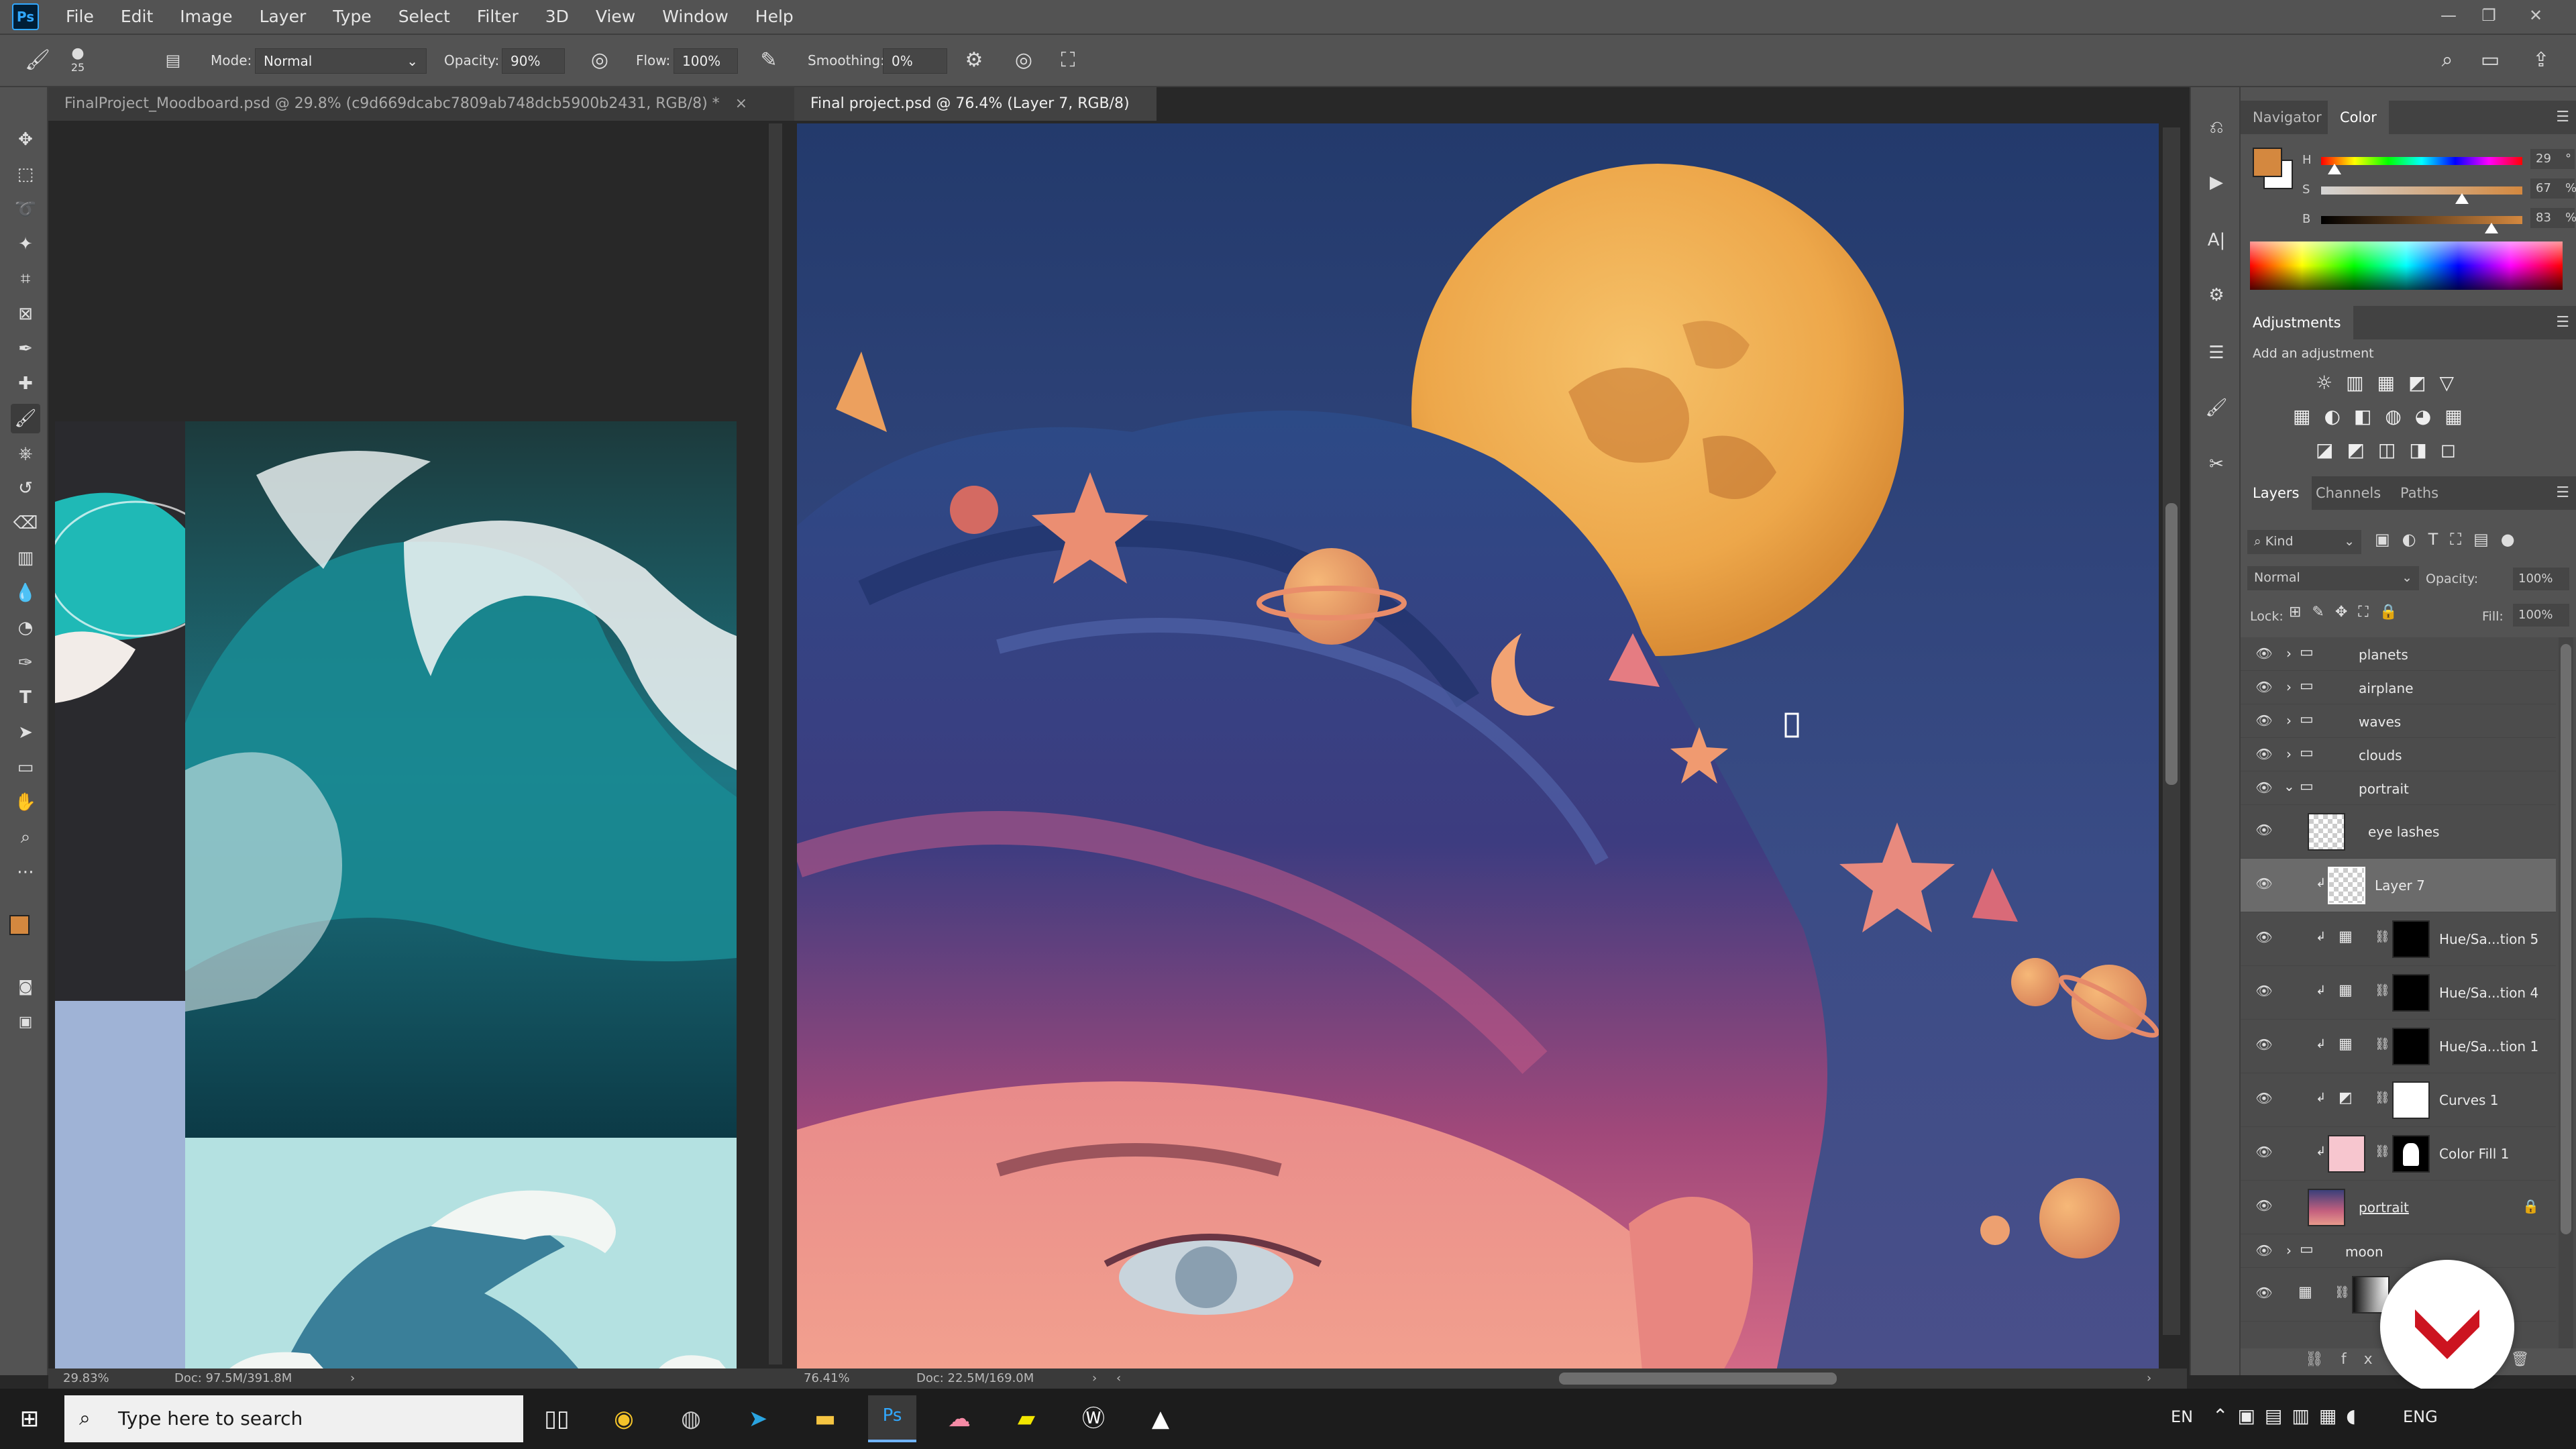 The width and height of the screenshot is (2576, 1449). I want to click on opacity-input: 90%, so click(533, 61).